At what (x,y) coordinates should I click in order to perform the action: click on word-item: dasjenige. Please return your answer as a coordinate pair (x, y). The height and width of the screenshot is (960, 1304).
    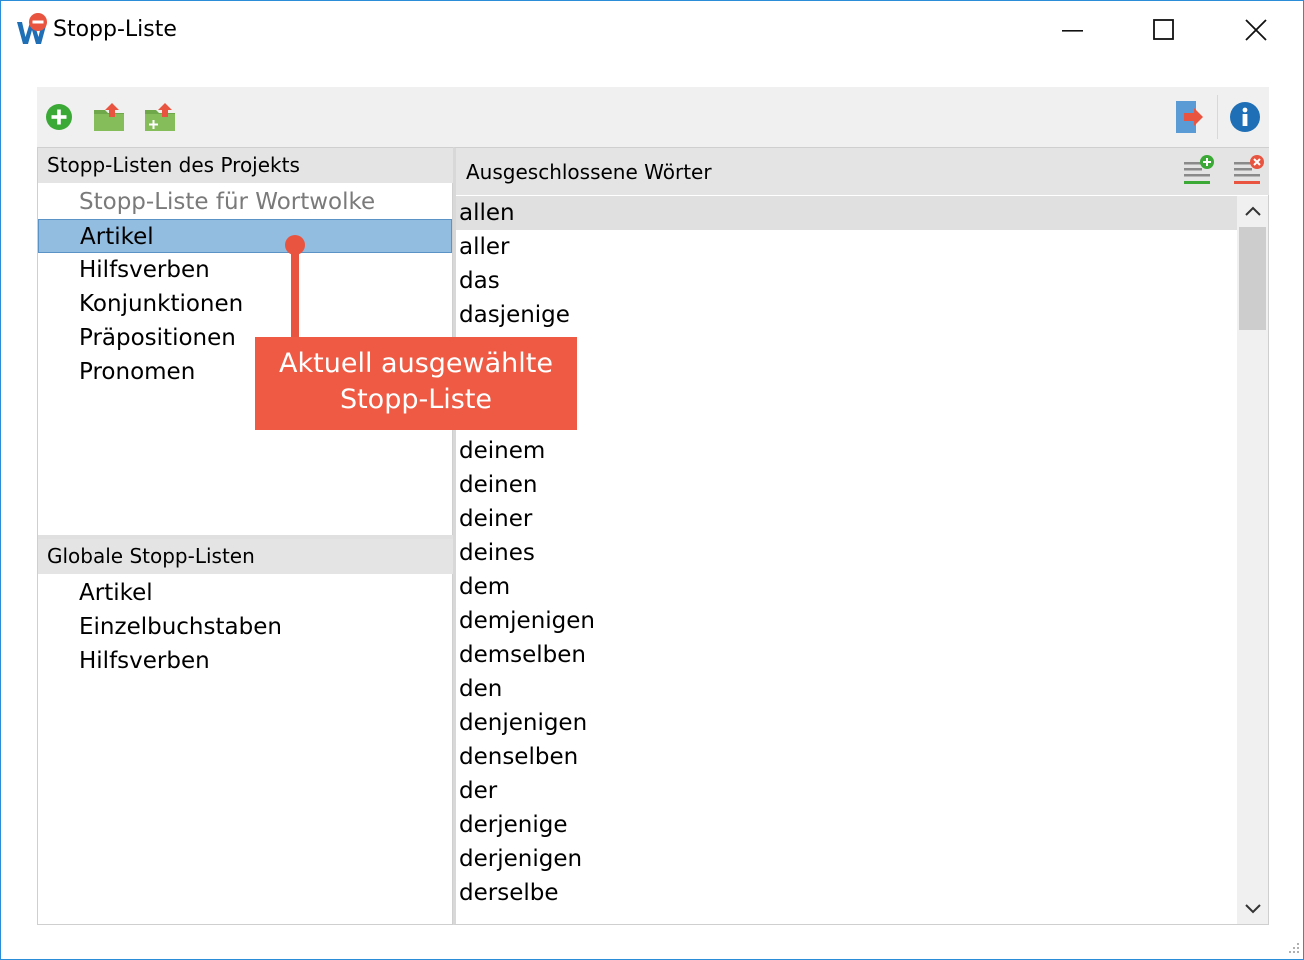
    Looking at the image, I should click on (846, 315).